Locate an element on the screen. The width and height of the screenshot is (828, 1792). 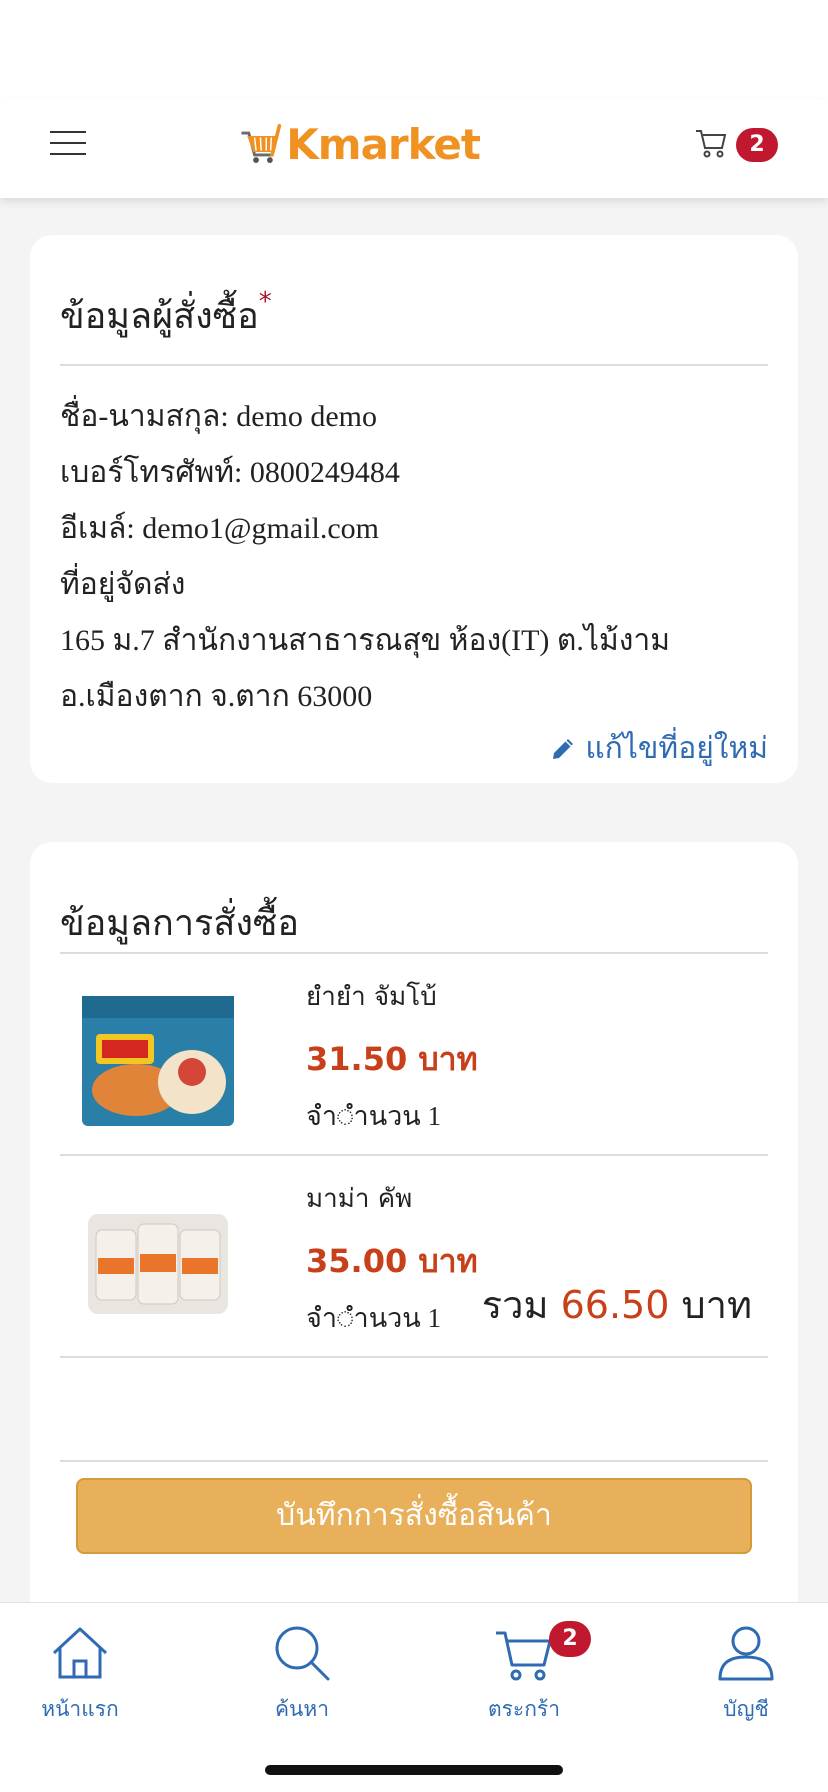
menu-icon is located at coordinates (68, 143).